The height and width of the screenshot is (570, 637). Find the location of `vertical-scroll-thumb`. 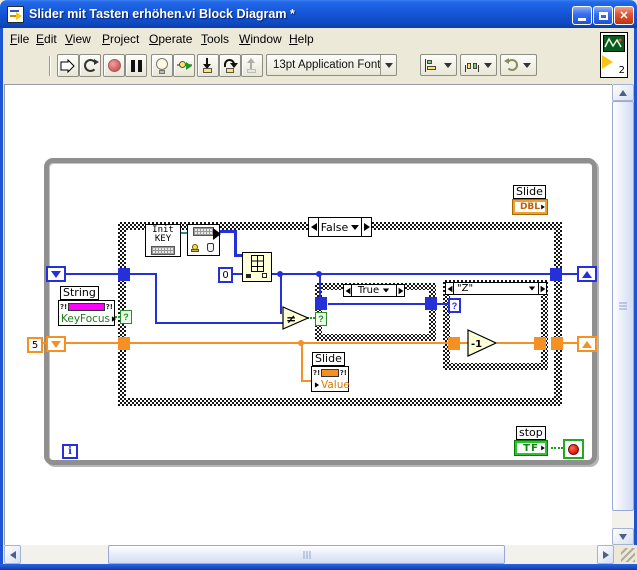

vertical-scroll-thumb is located at coordinates (623, 306).